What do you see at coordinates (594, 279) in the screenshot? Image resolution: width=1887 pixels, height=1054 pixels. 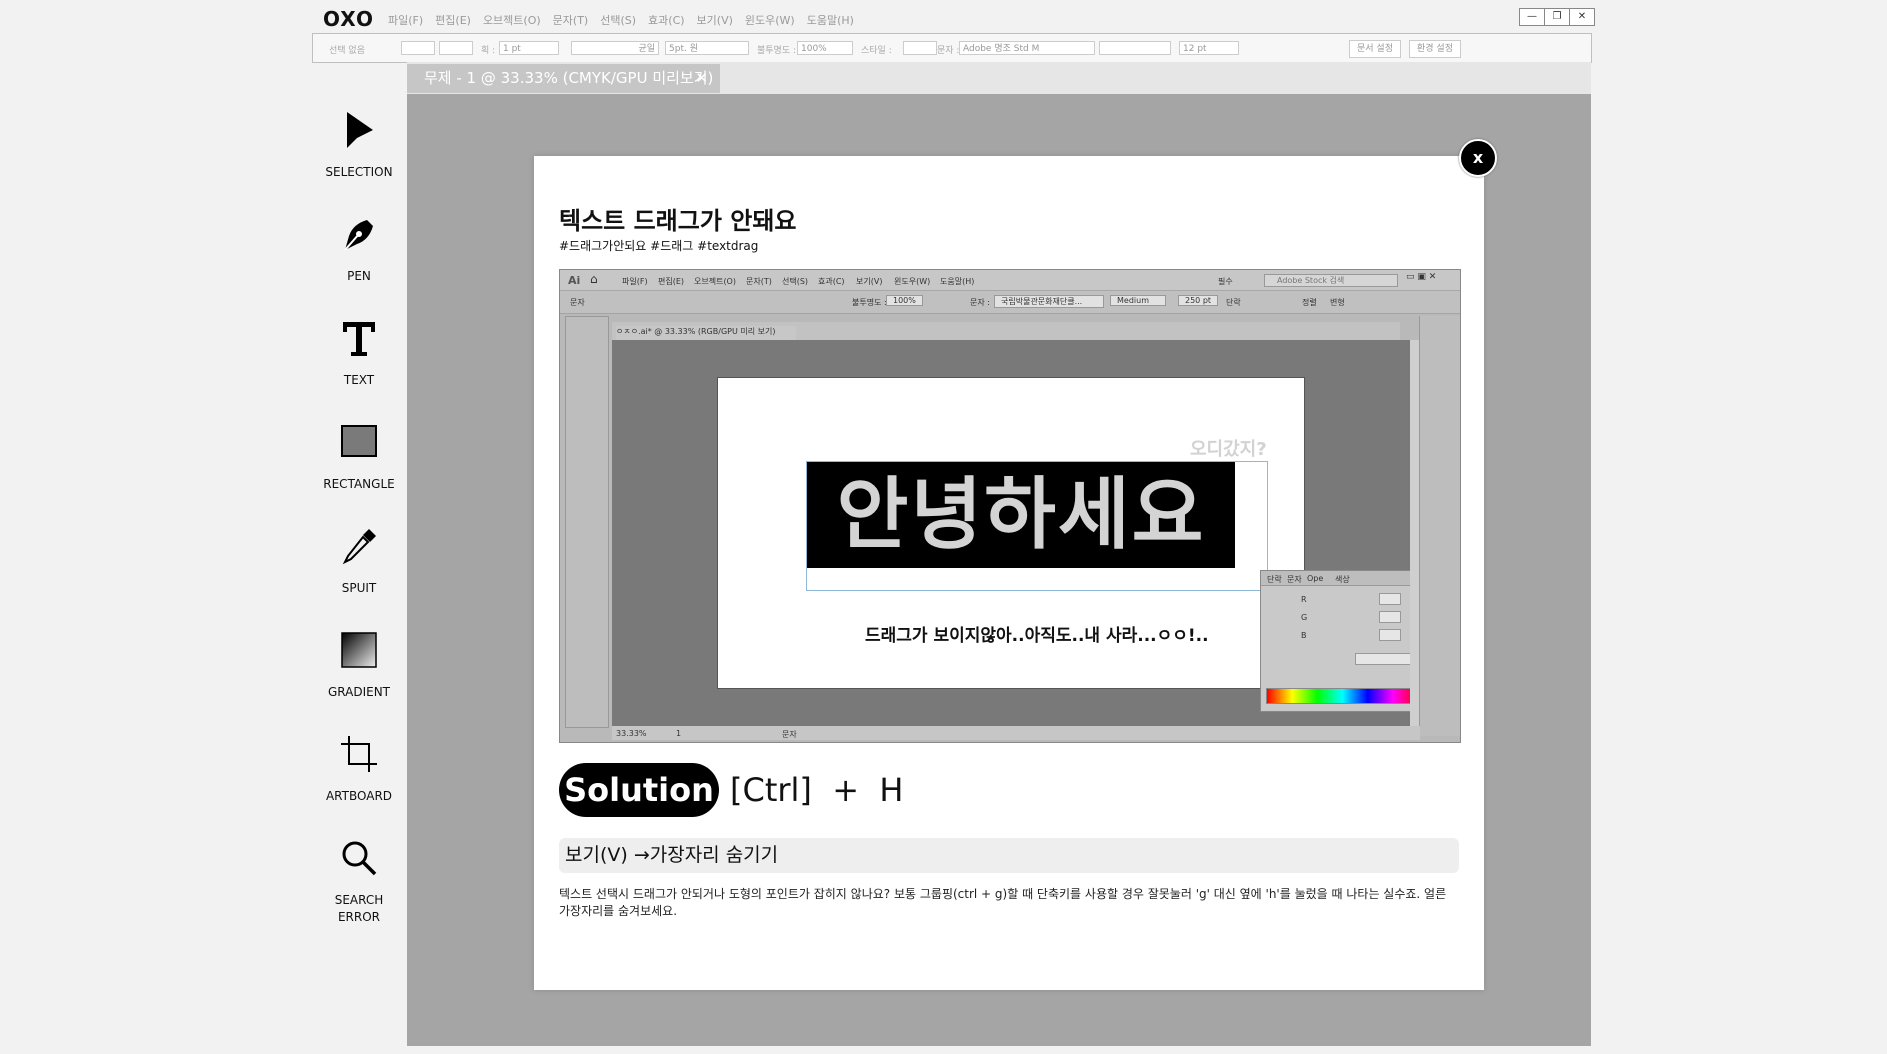 I see `shot-home-icon: ⌂` at bounding box center [594, 279].